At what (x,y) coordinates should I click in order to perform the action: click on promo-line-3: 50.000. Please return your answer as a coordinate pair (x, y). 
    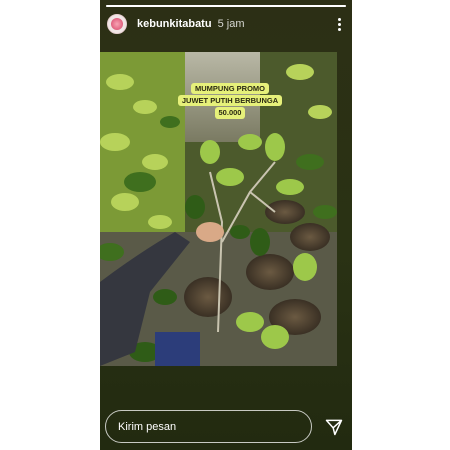
    Looking at the image, I should click on (230, 113).